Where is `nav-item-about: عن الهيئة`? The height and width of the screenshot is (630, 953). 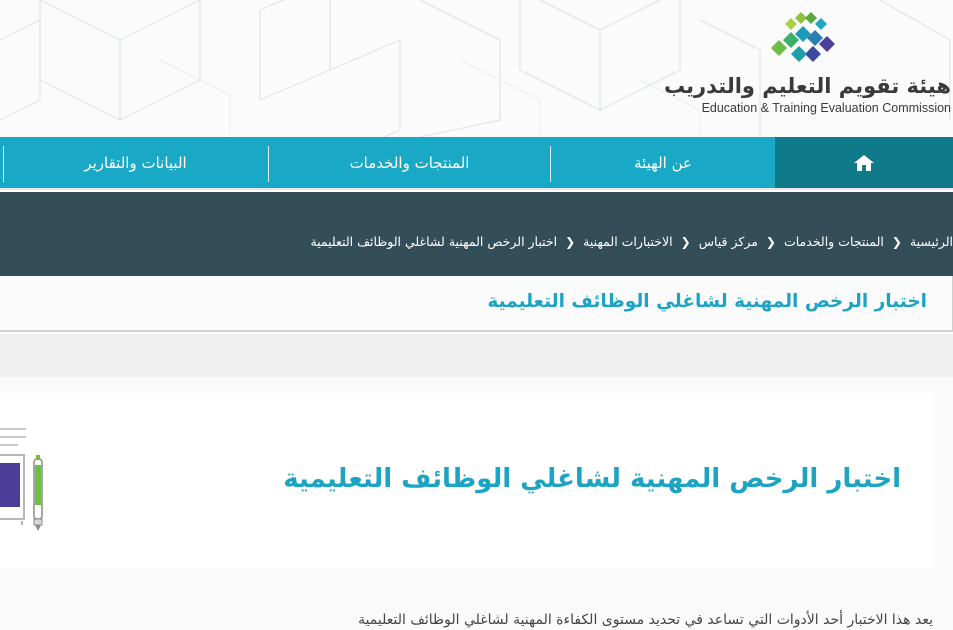
nav-item-about: عن الهيئة is located at coordinates (663, 162).